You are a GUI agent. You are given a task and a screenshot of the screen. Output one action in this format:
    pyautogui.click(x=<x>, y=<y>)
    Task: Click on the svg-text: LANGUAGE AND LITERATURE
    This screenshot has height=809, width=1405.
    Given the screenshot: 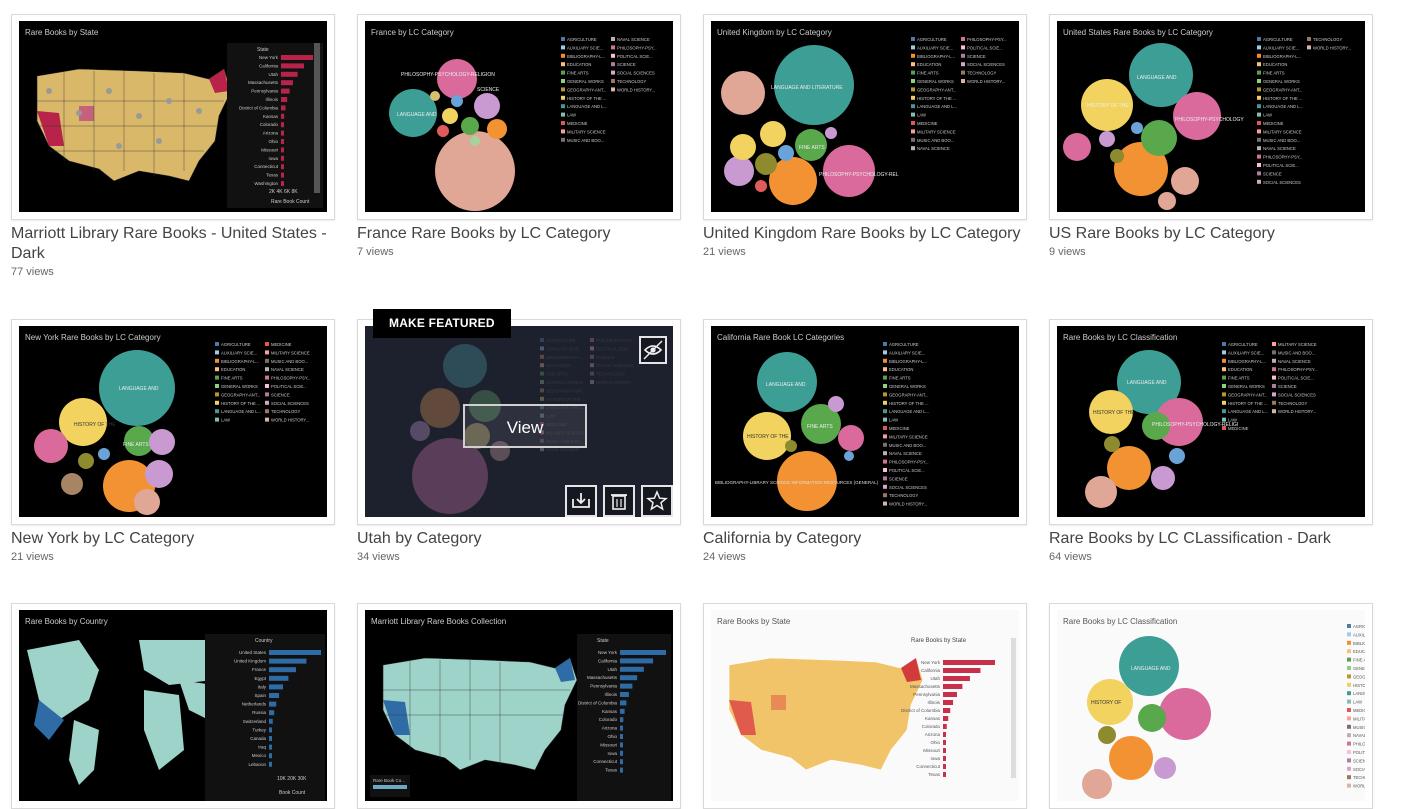 What is the action you would take?
    pyautogui.click(x=807, y=88)
    